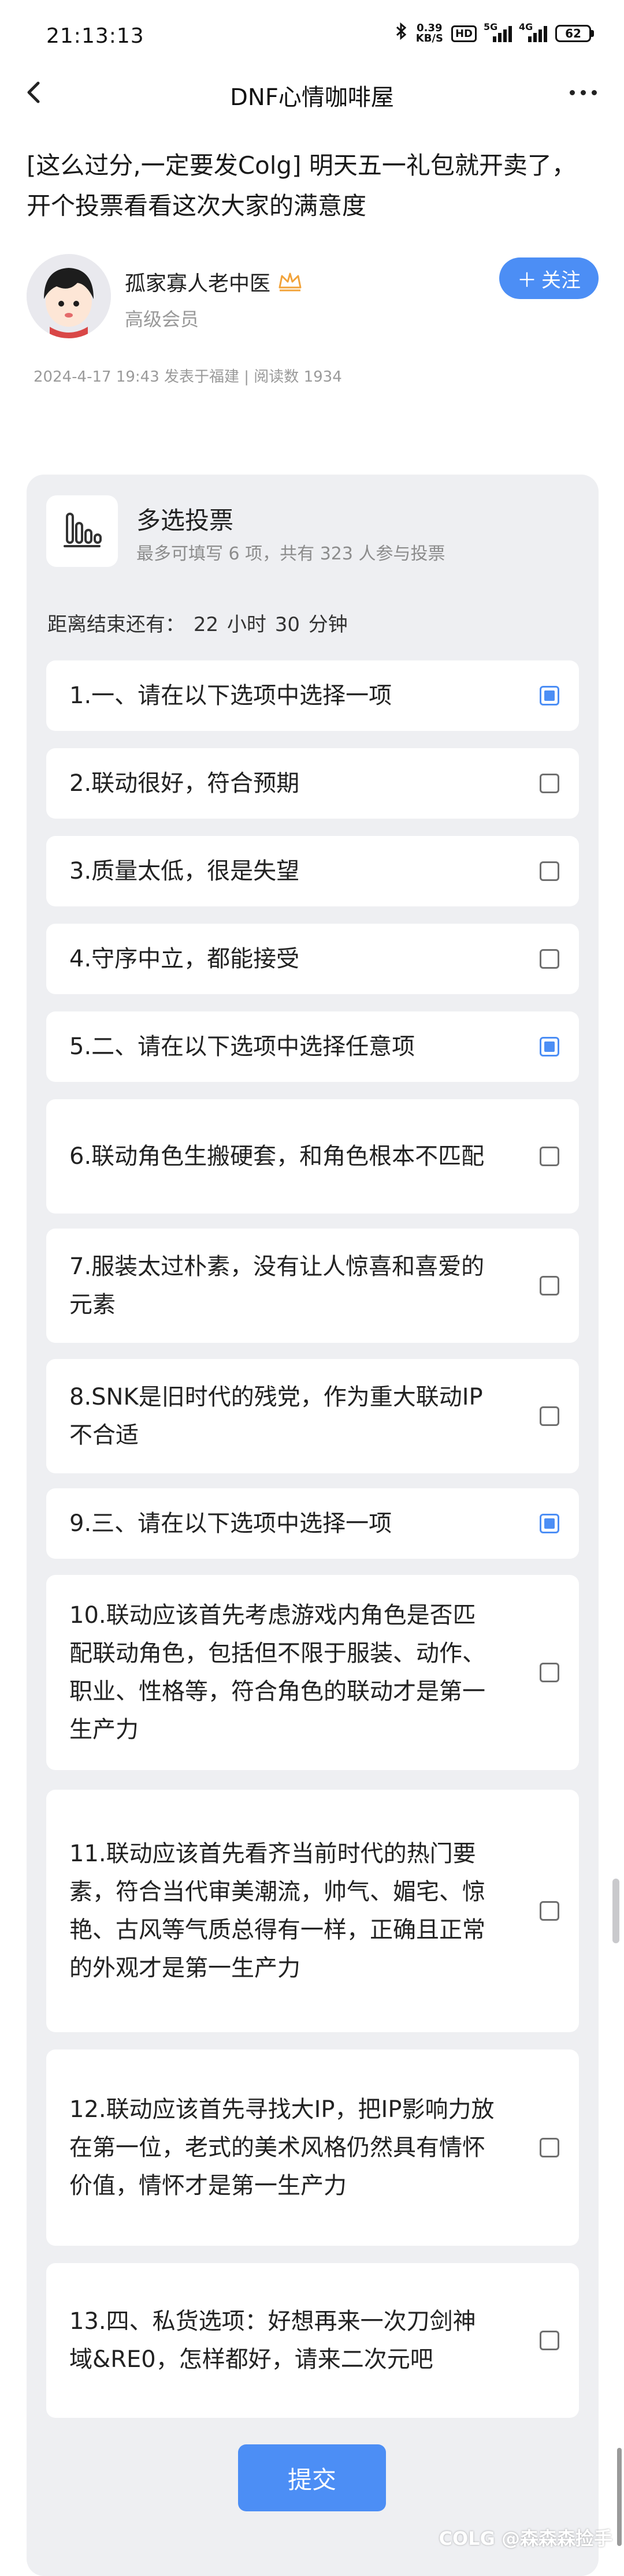  What do you see at coordinates (95, 36) in the screenshot?
I see `status-time: 21:13:13` at bounding box center [95, 36].